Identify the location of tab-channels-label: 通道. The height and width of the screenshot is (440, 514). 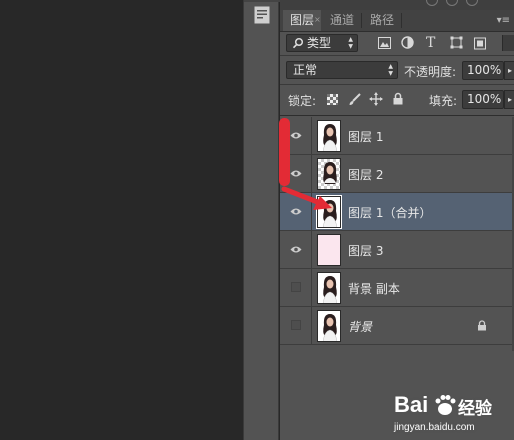
(341, 20).